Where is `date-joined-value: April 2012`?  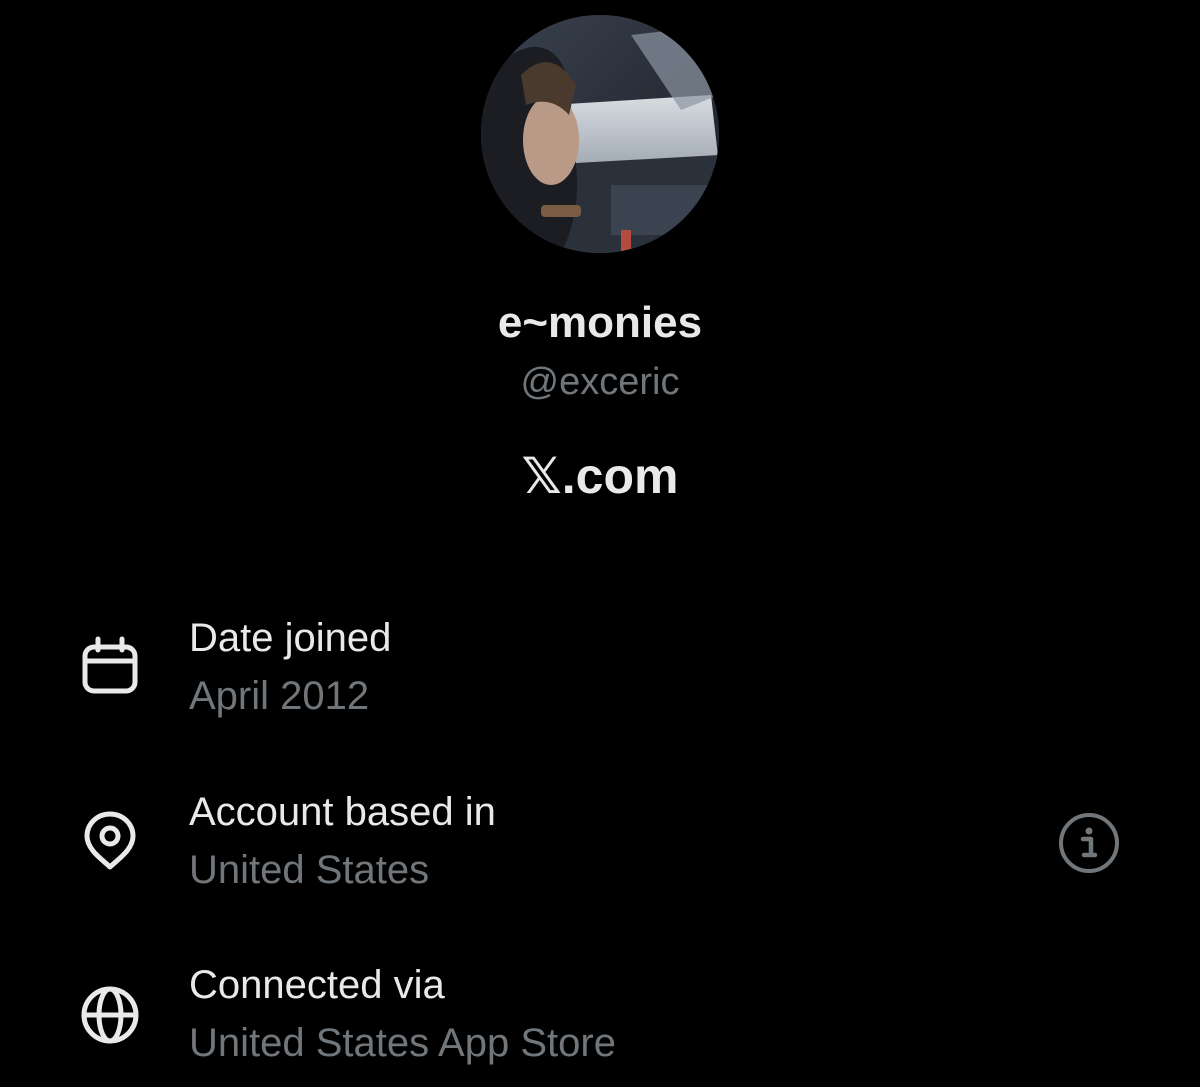 date-joined-value: April 2012 is located at coordinates (279, 696).